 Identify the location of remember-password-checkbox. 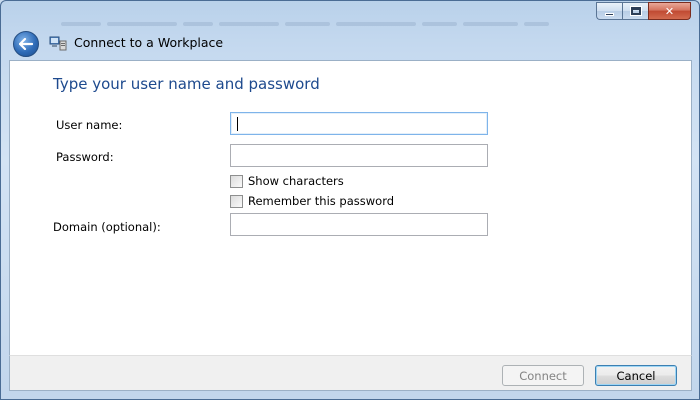
(236, 201).